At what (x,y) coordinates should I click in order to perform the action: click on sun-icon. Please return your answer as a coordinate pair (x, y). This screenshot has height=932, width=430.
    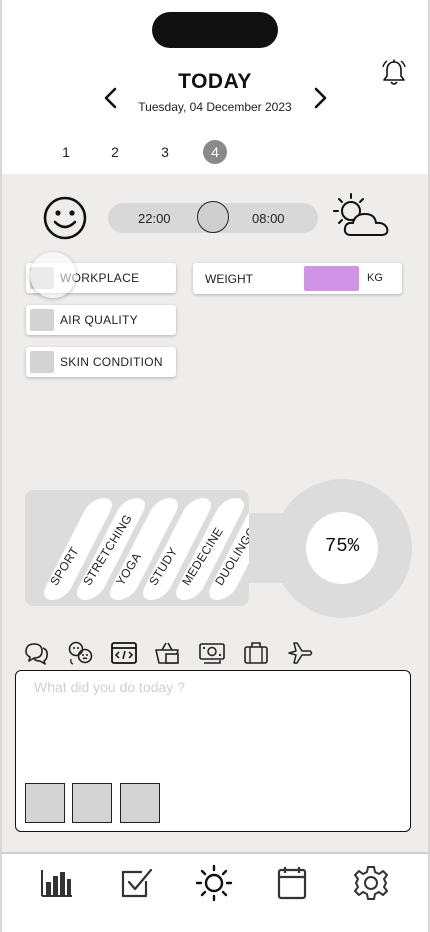
    Looking at the image, I should click on (214, 883).